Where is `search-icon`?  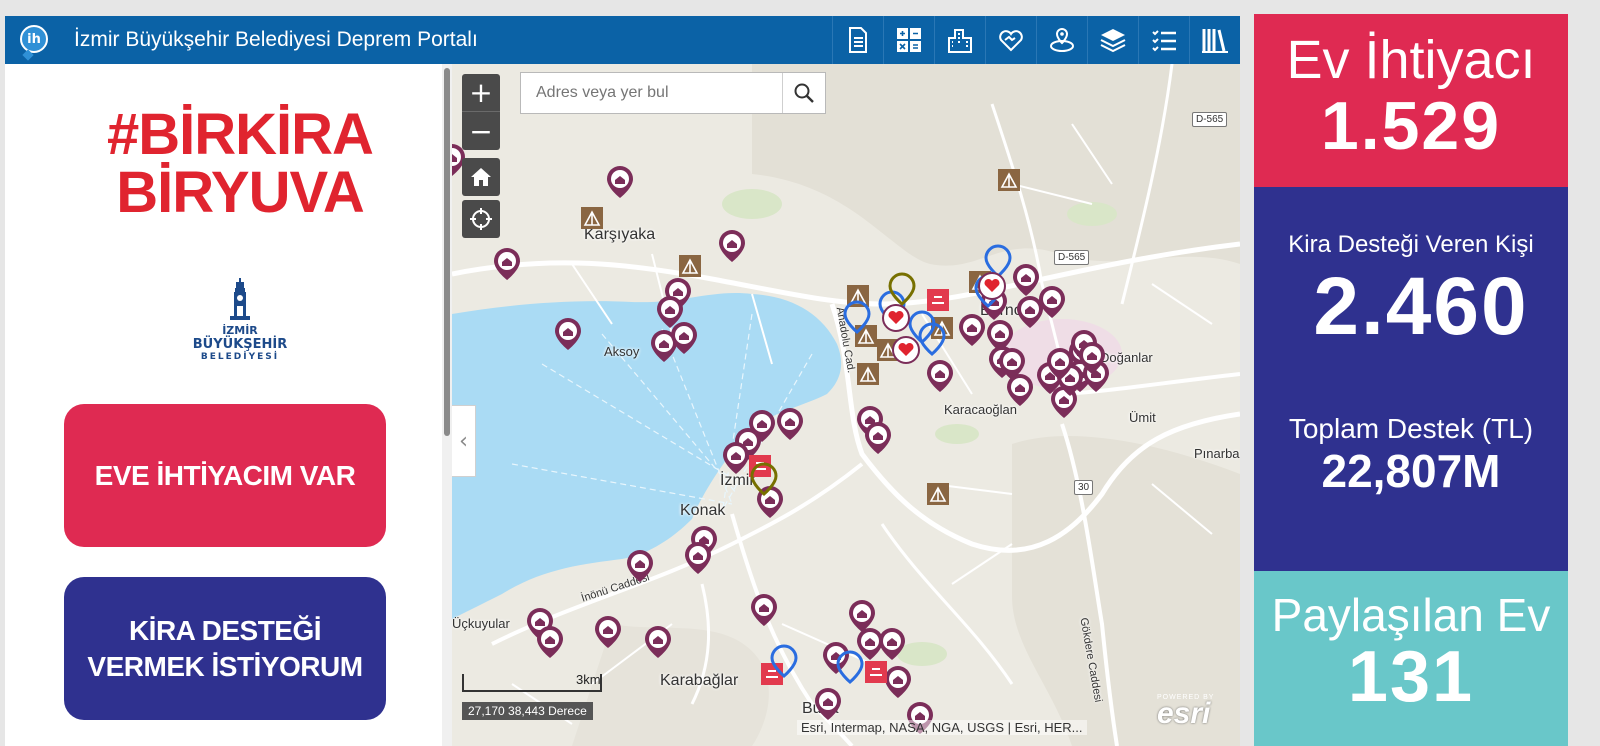
search-icon is located at coordinates (804, 93).